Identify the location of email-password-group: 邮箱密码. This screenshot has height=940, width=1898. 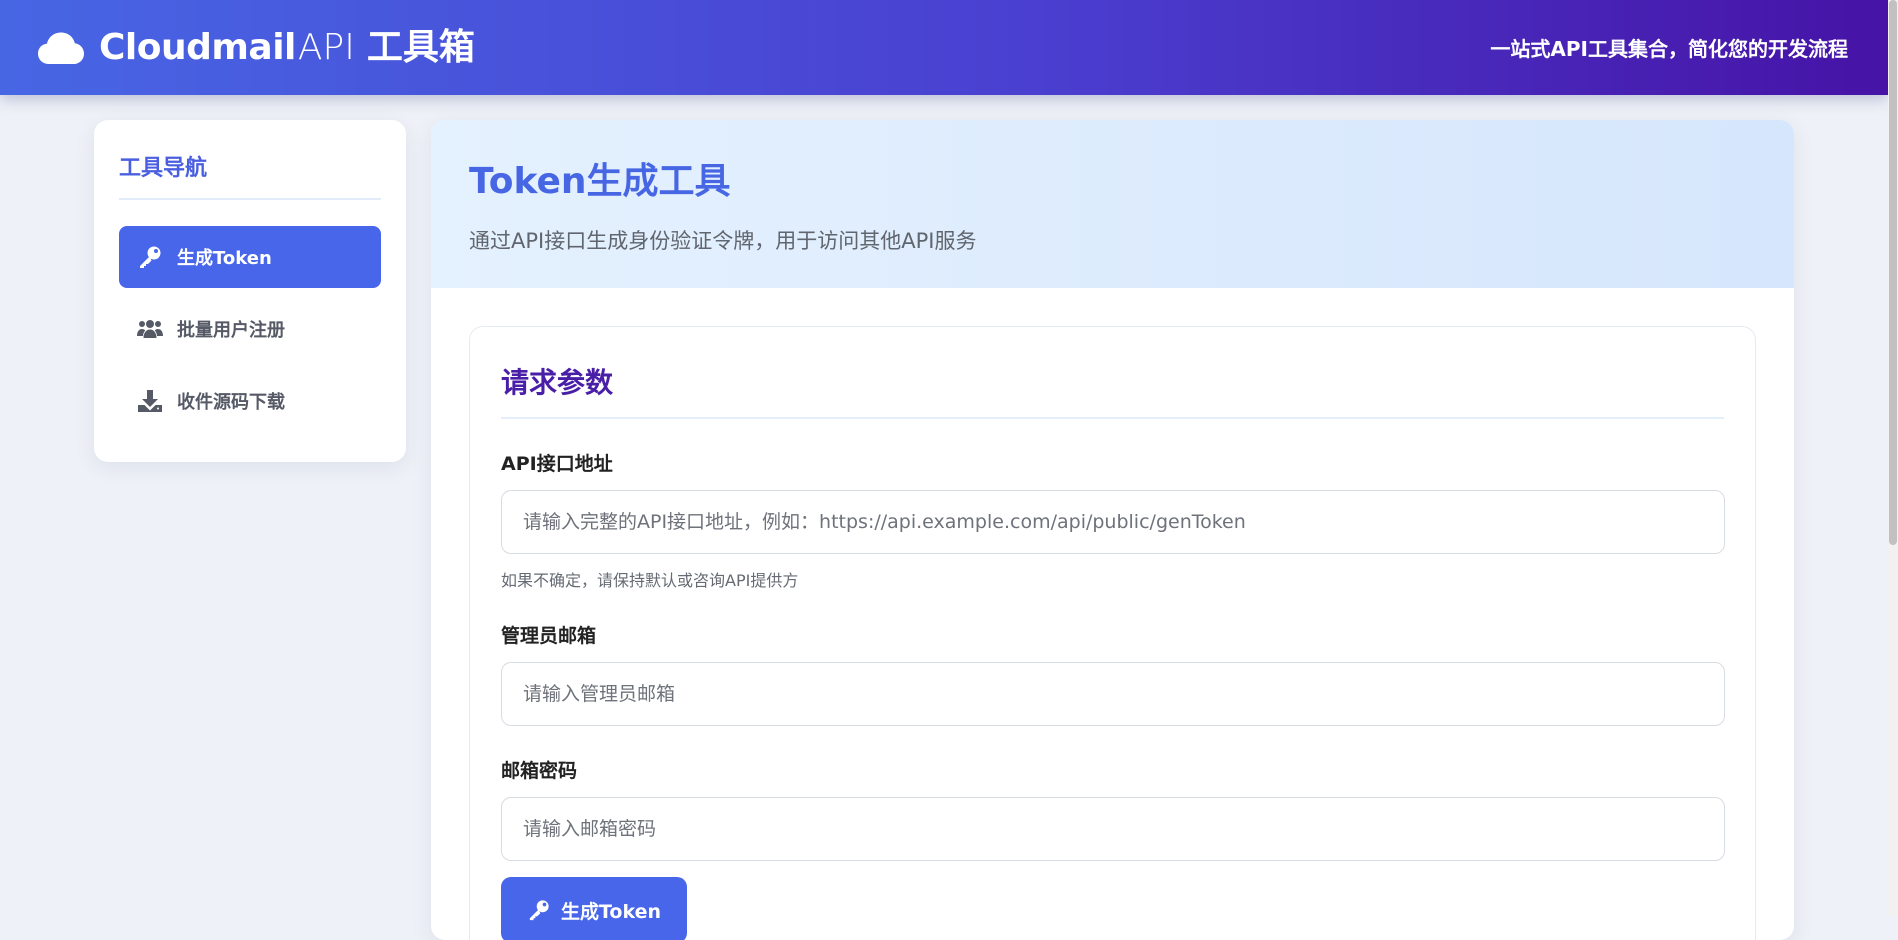
(1113, 808).